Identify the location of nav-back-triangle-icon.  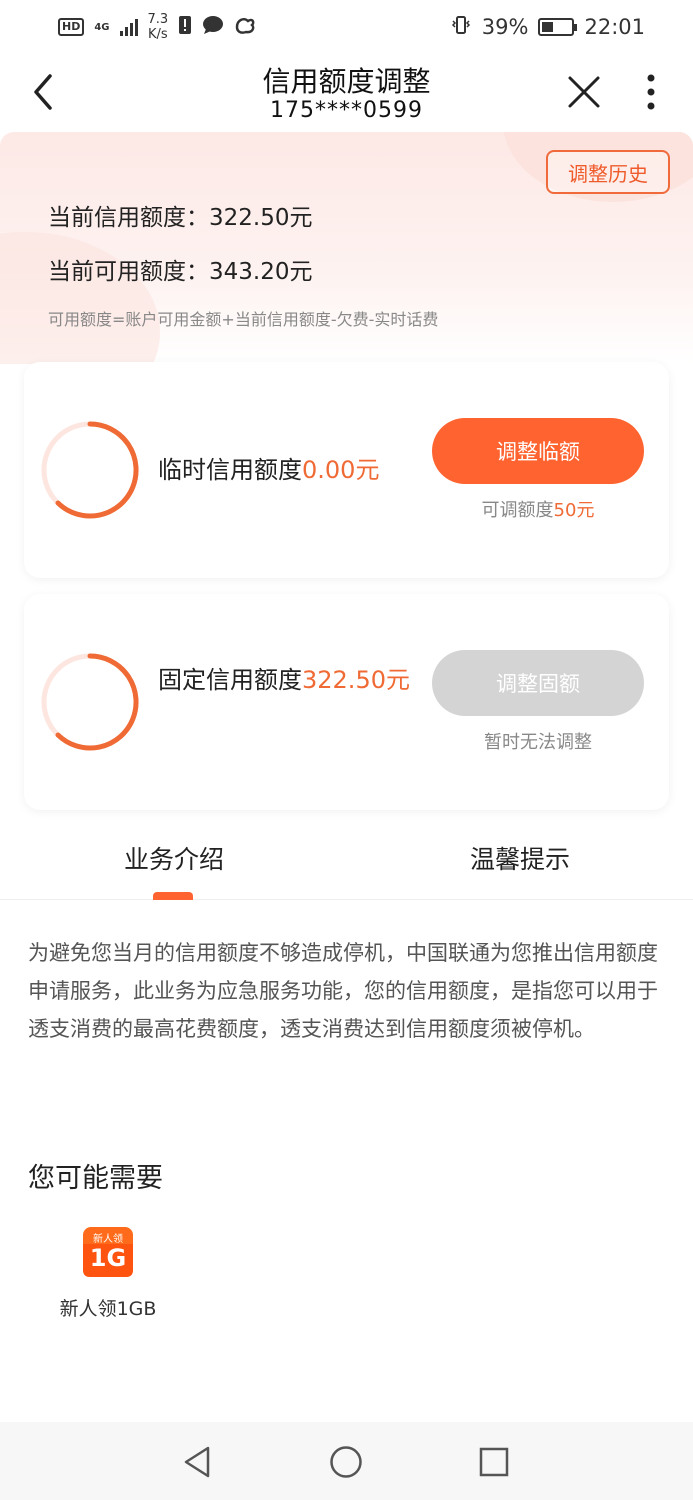
(198, 1462).